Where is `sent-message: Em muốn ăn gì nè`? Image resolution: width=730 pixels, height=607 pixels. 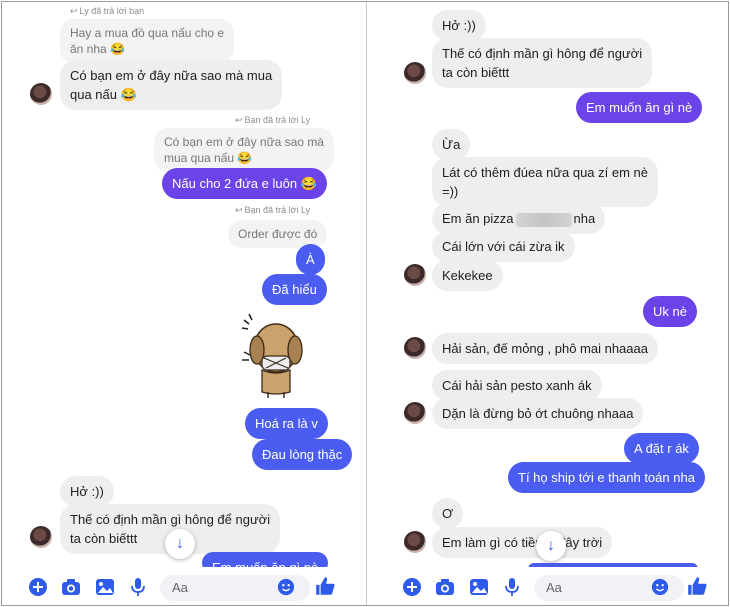 sent-message: Em muốn ăn gì nè is located at coordinates (639, 107).